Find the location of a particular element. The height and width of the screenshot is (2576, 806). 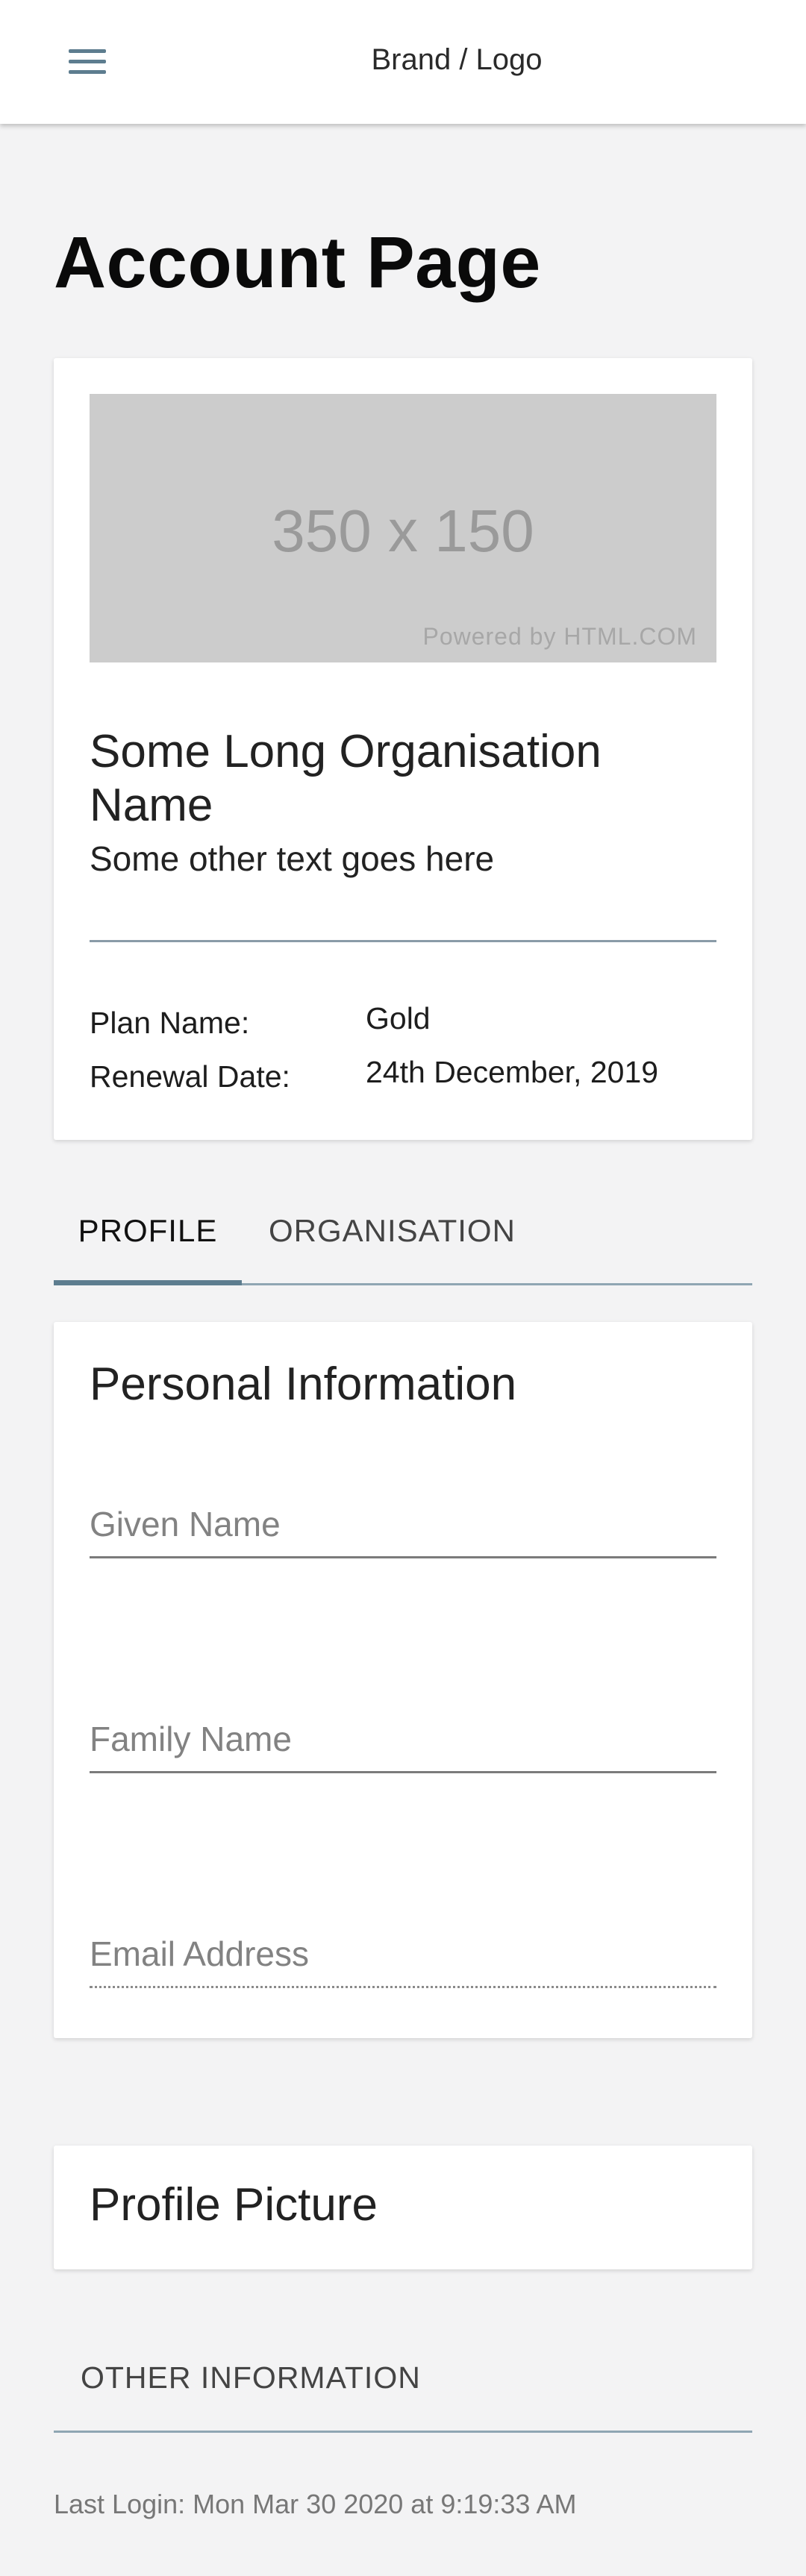

email-address-input is located at coordinates (403, 1955).